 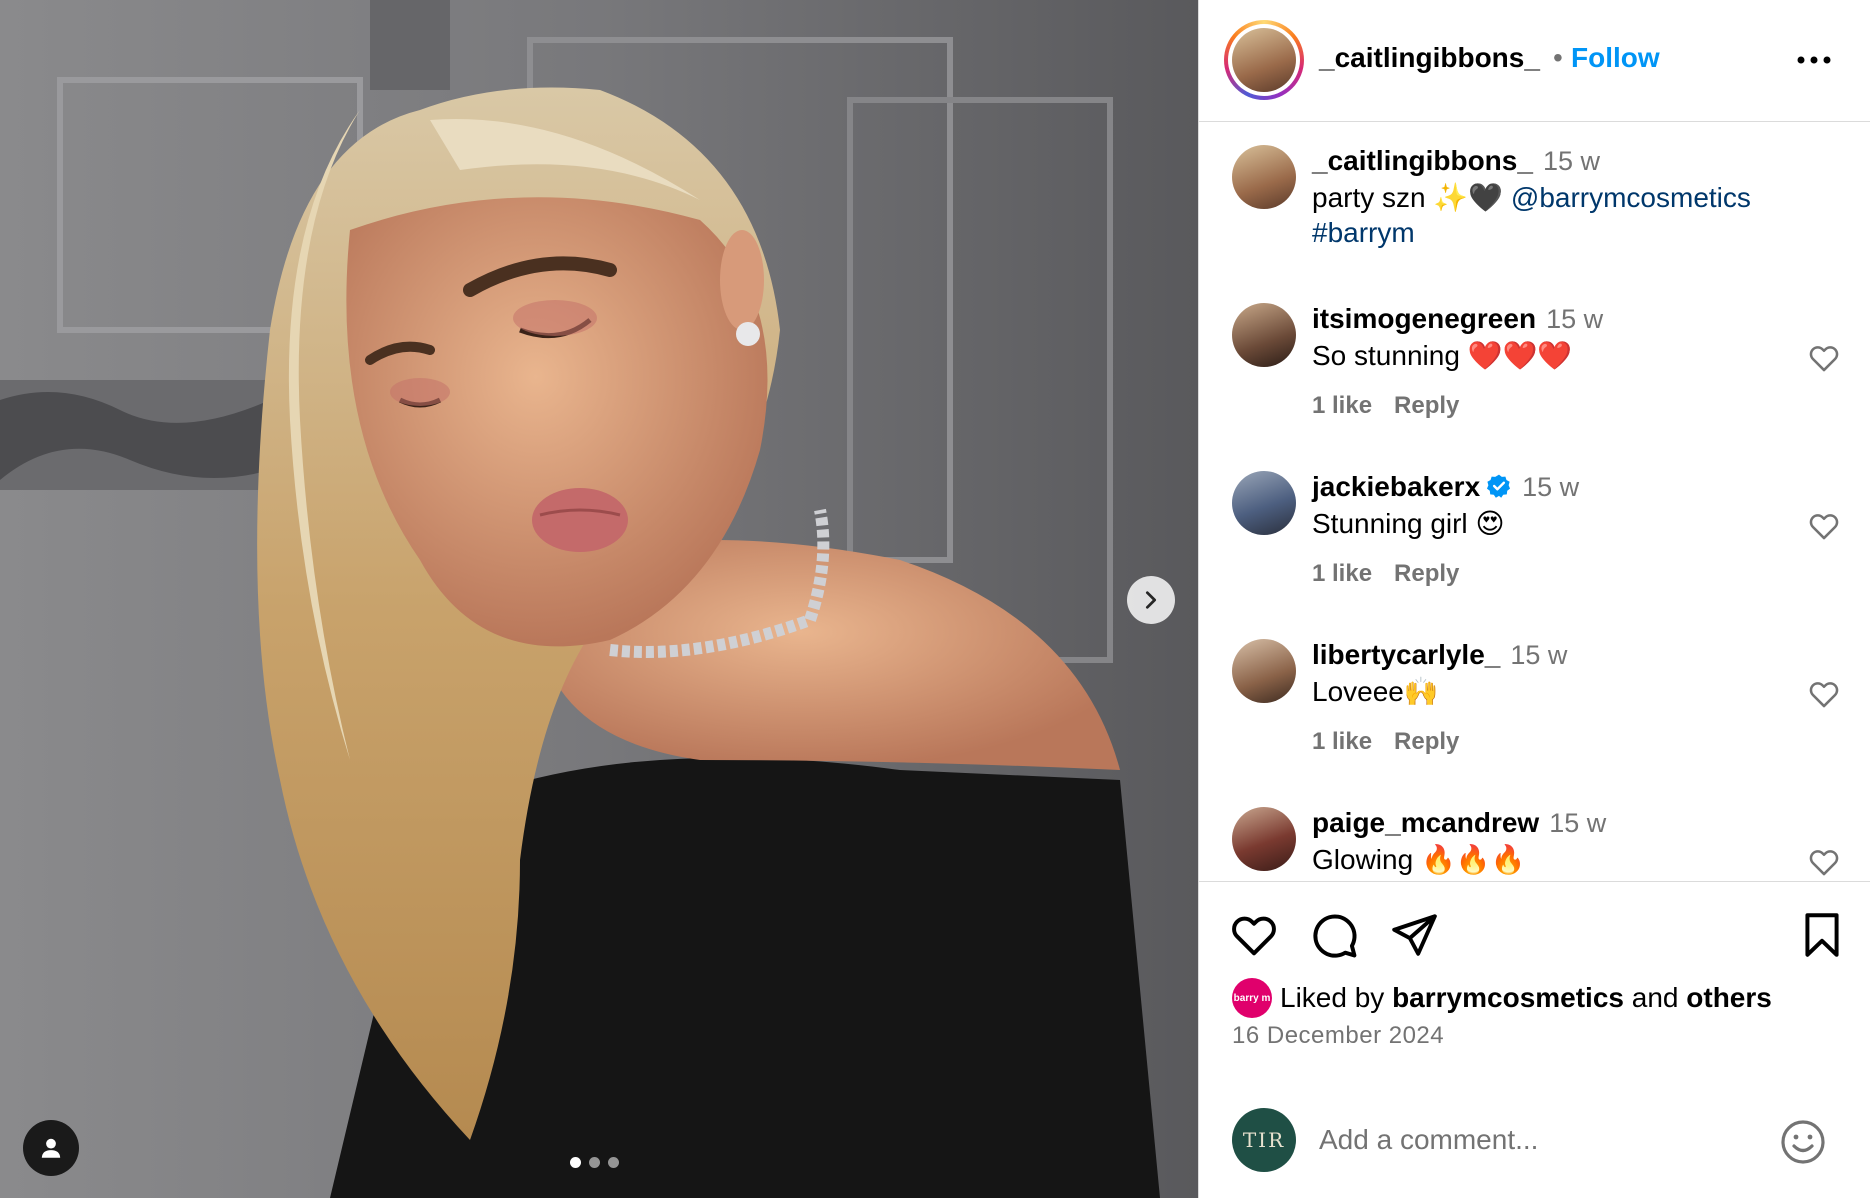 What do you see at coordinates (1334, 935) in the screenshot?
I see `comment-icon` at bounding box center [1334, 935].